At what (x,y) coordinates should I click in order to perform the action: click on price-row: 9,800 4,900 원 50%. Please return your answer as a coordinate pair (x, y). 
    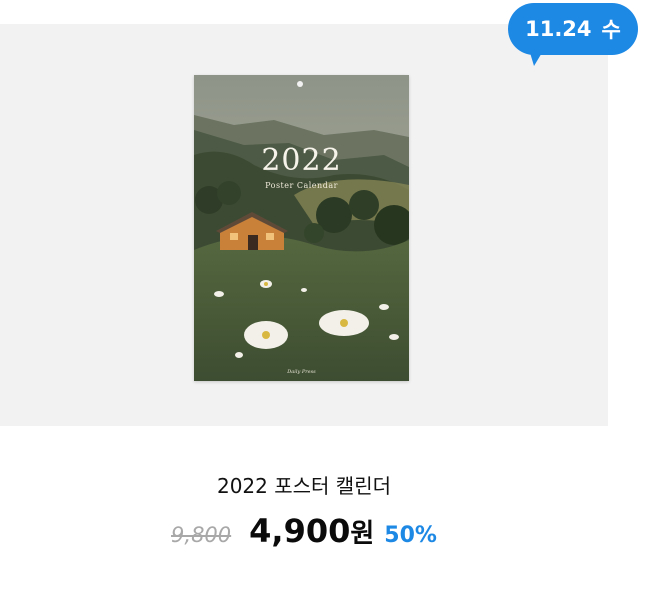
    Looking at the image, I should click on (304, 531).